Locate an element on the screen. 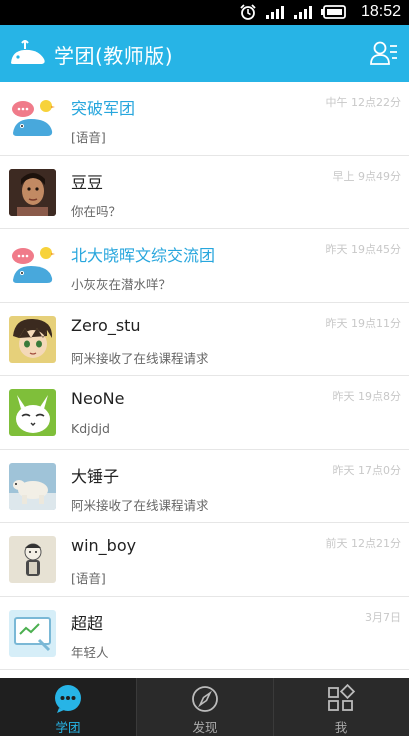  tab-discover: 发现 is located at coordinates (205, 707).